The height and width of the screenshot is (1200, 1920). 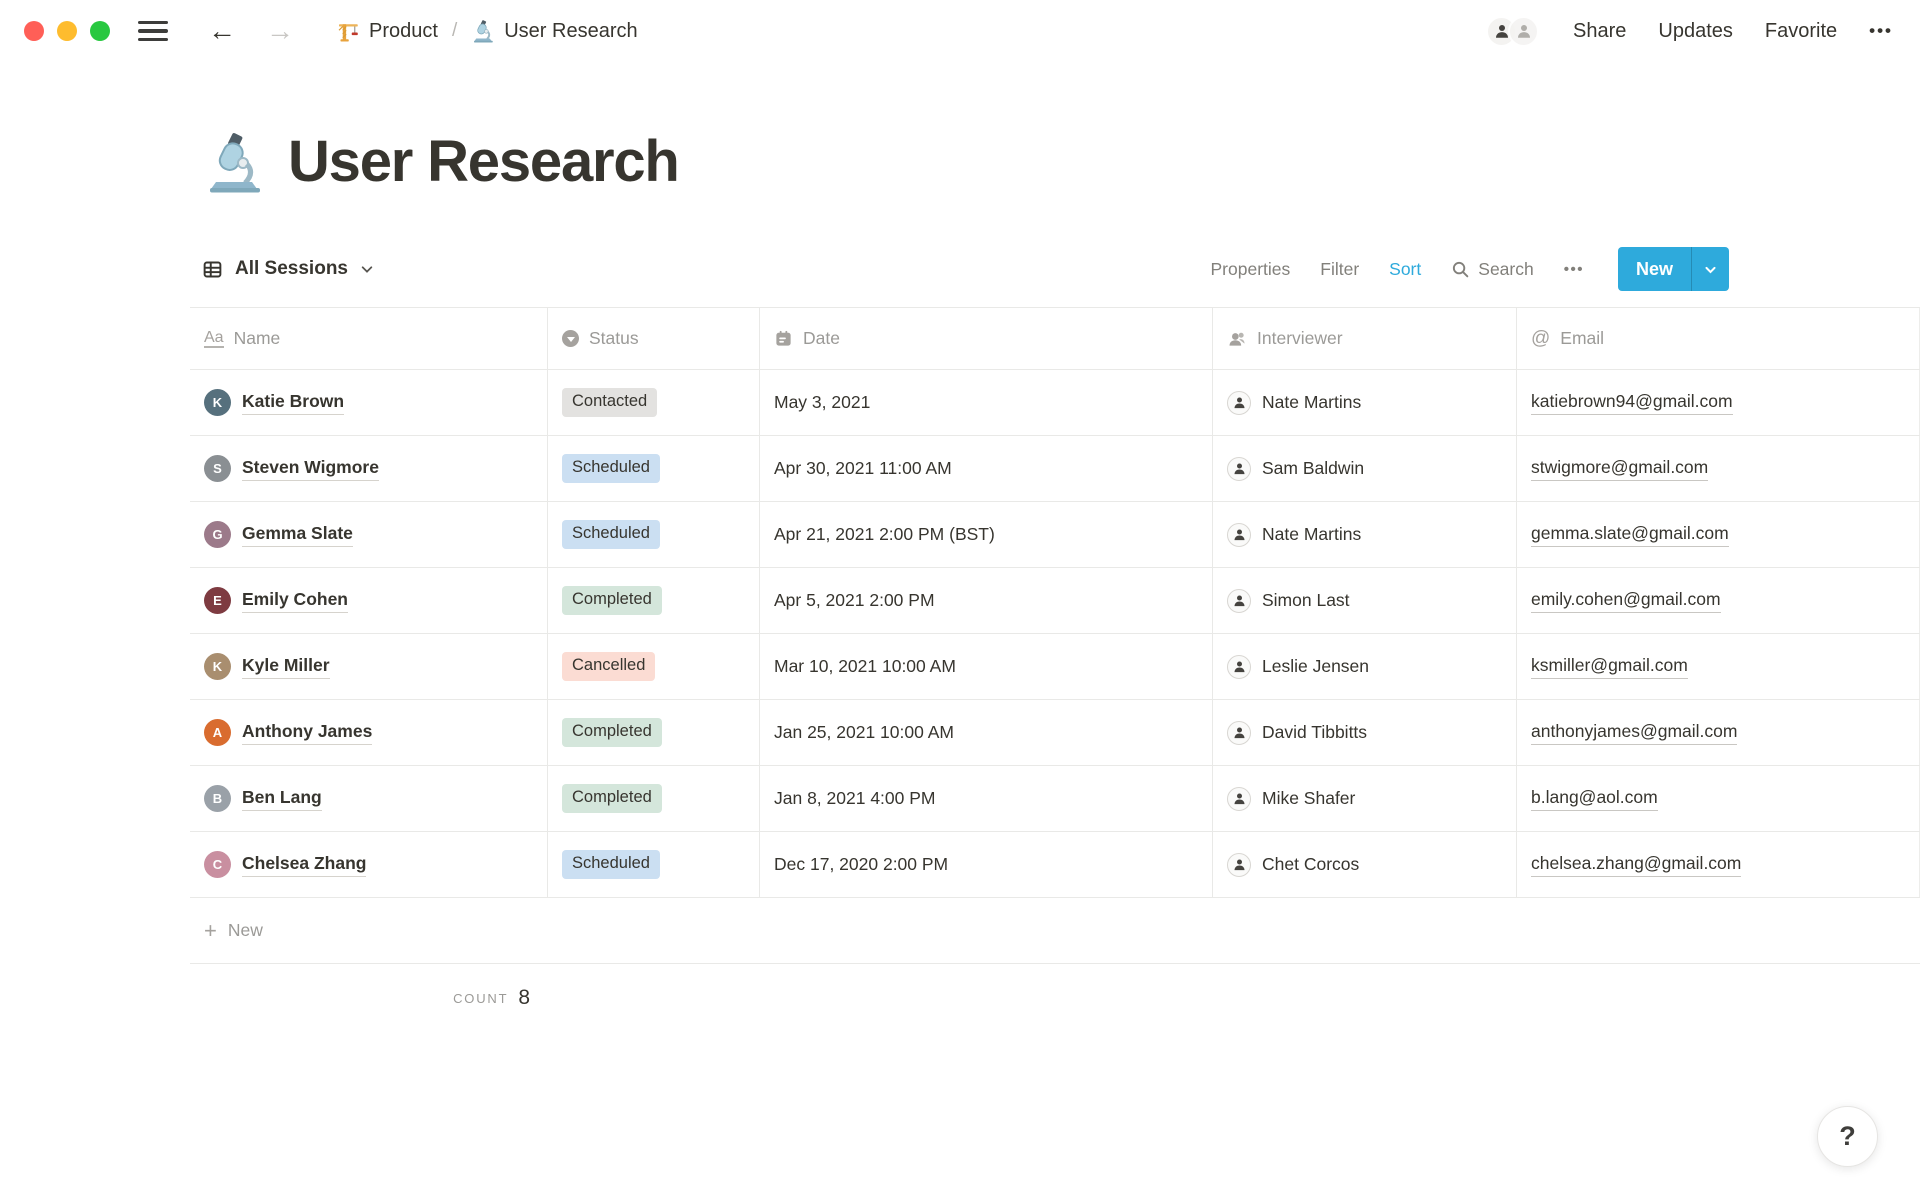 I want to click on email-link: emily.cohen@gmail.com, so click(x=1626, y=601).